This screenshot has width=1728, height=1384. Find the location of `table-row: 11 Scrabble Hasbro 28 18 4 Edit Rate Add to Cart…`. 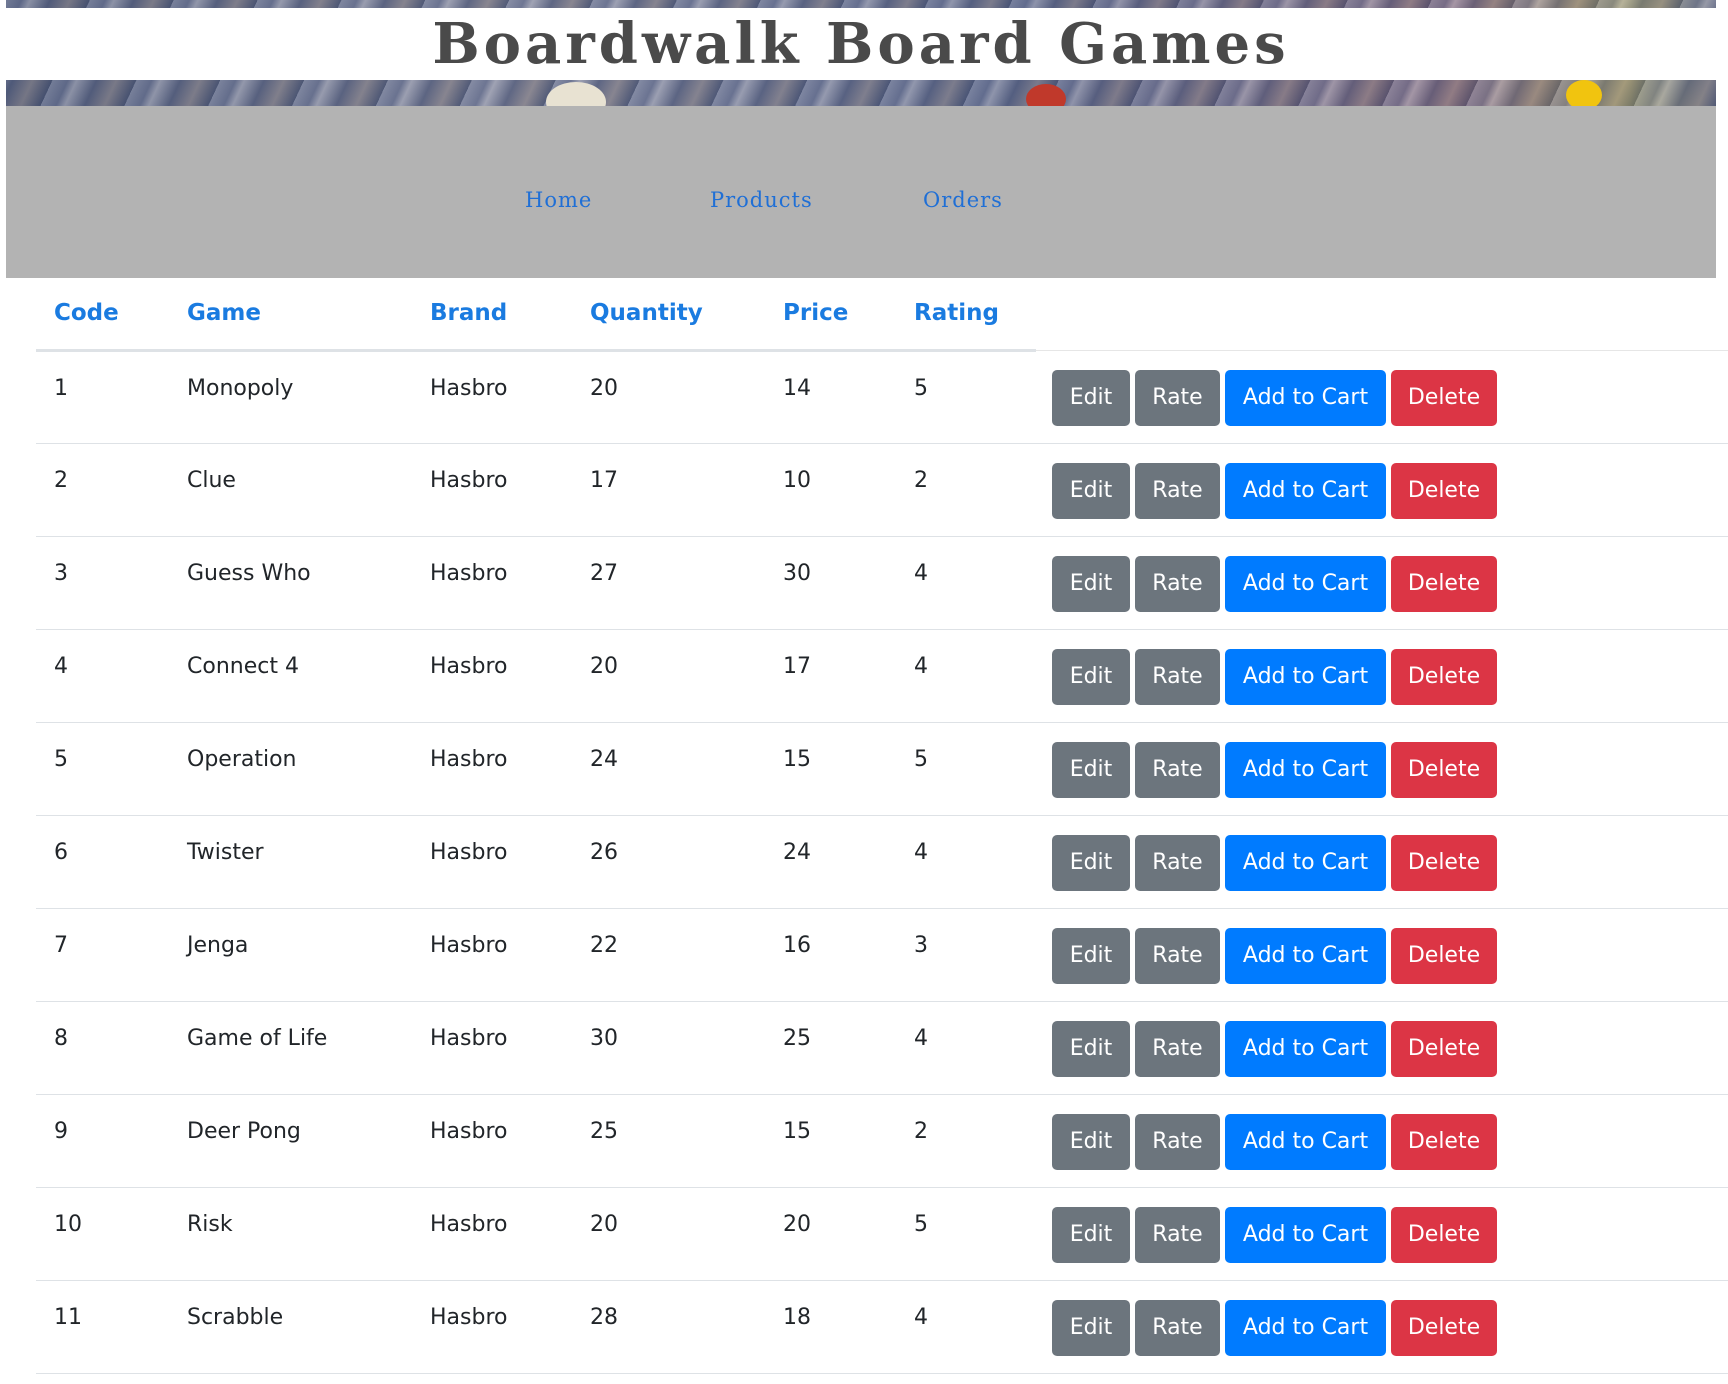

table-row: 11 Scrabble Hasbro 28 18 4 Edit Rate Add to Cart… is located at coordinates (882, 1327).